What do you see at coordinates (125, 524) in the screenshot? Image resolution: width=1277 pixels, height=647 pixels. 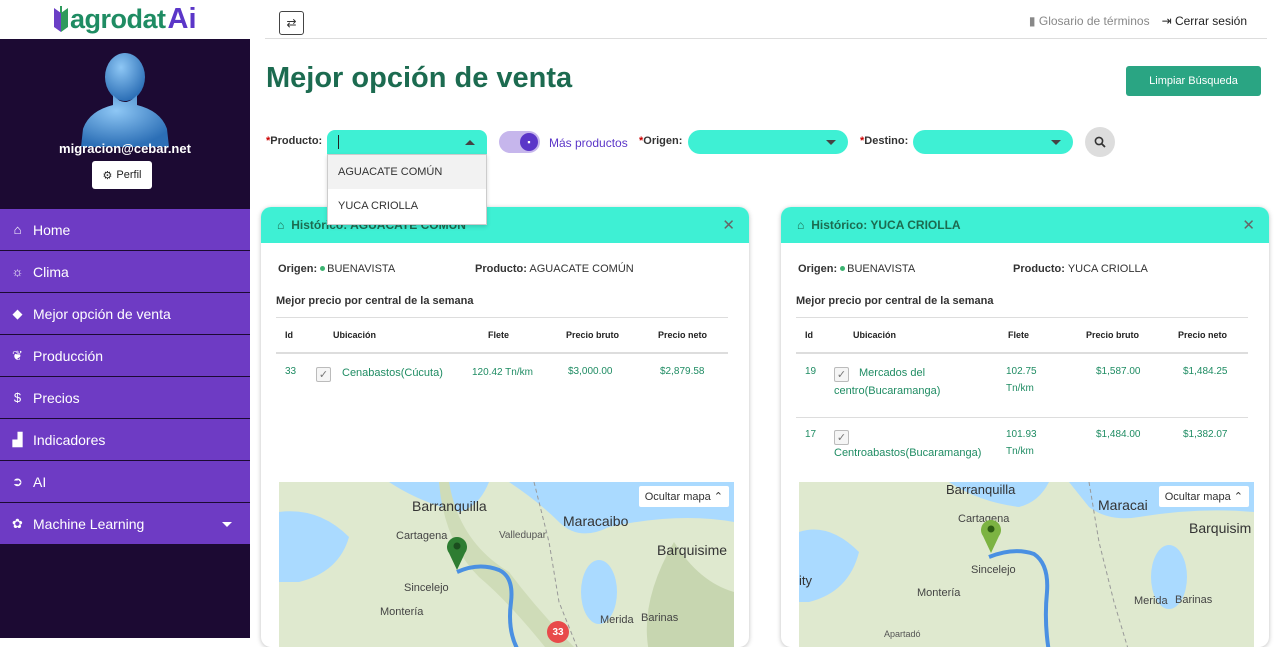 I see `sidebar-item-machine-learning: ✿ Machine Learning` at bounding box center [125, 524].